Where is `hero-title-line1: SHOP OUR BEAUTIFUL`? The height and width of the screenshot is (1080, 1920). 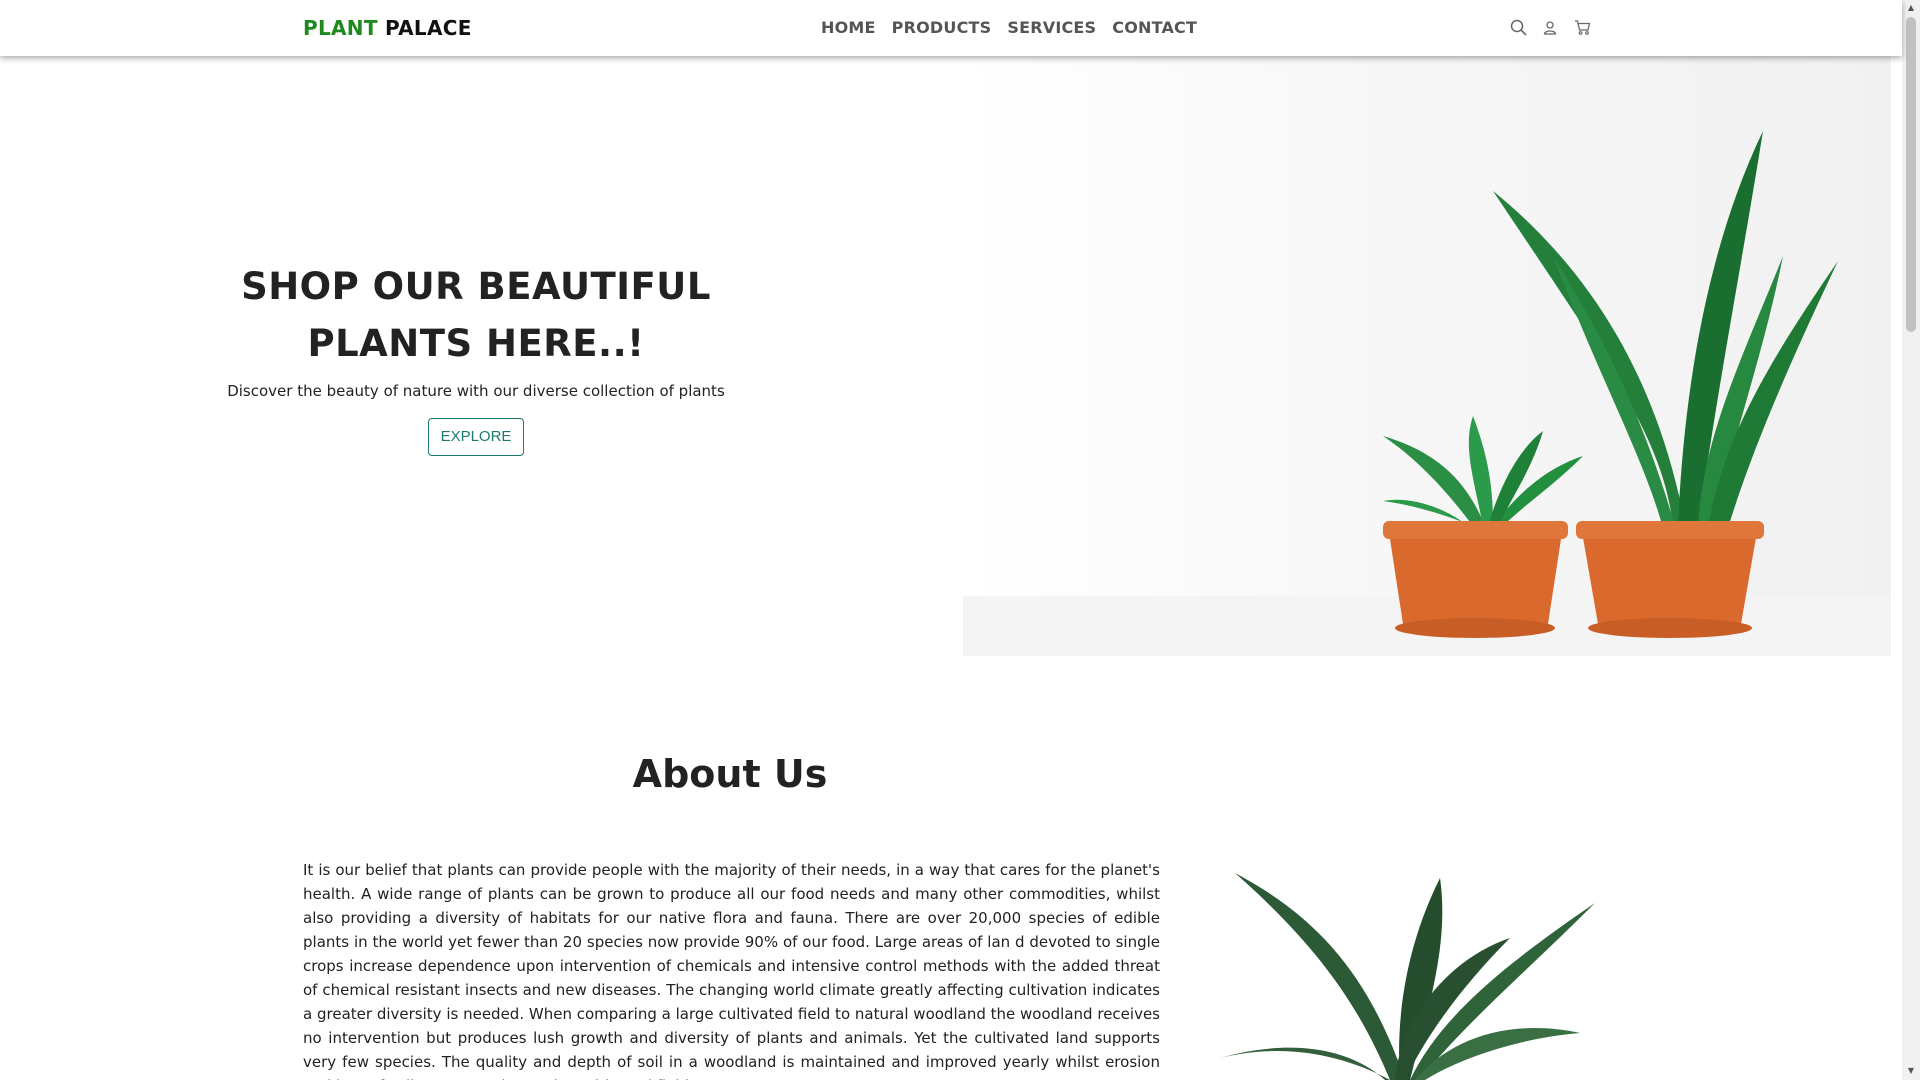 hero-title-line1: SHOP OUR BEAUTIFUL is located at coordinates (476, 286).